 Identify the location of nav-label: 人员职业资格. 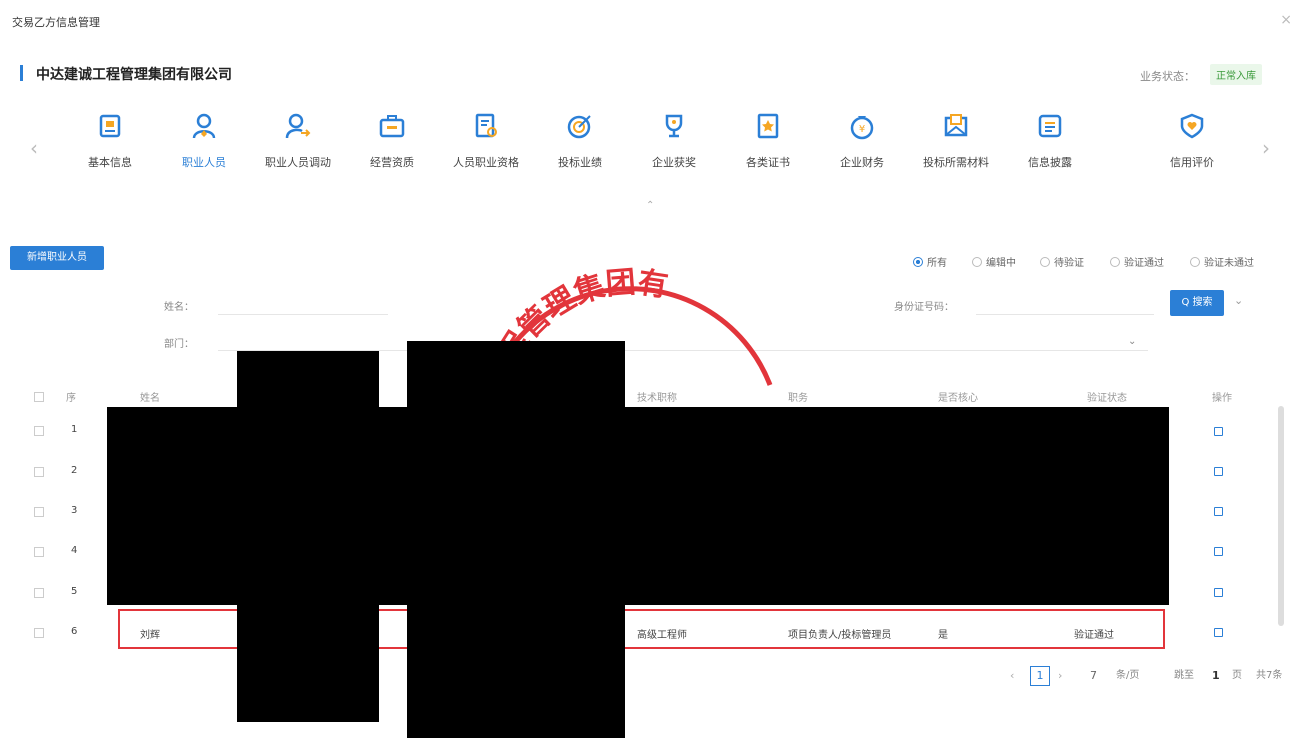
(486, 162).